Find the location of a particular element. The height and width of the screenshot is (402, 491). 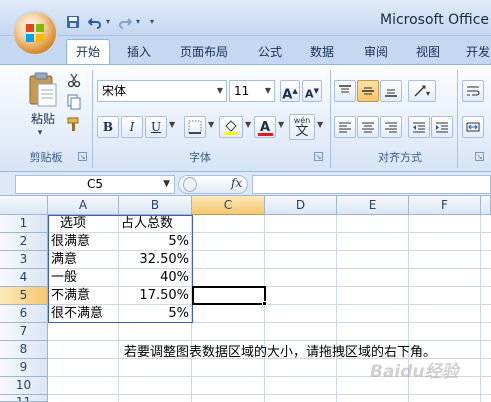

align-middle-icon is located at coordinates (368, 91).